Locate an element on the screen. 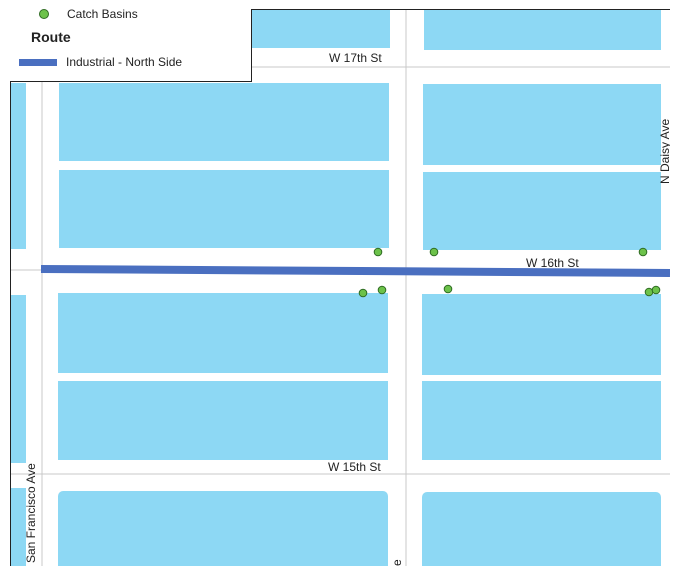 This screenshot has height=566, width=673. street-label-n-daisy: N Daisy Ave is located at coordinates (664, 151).